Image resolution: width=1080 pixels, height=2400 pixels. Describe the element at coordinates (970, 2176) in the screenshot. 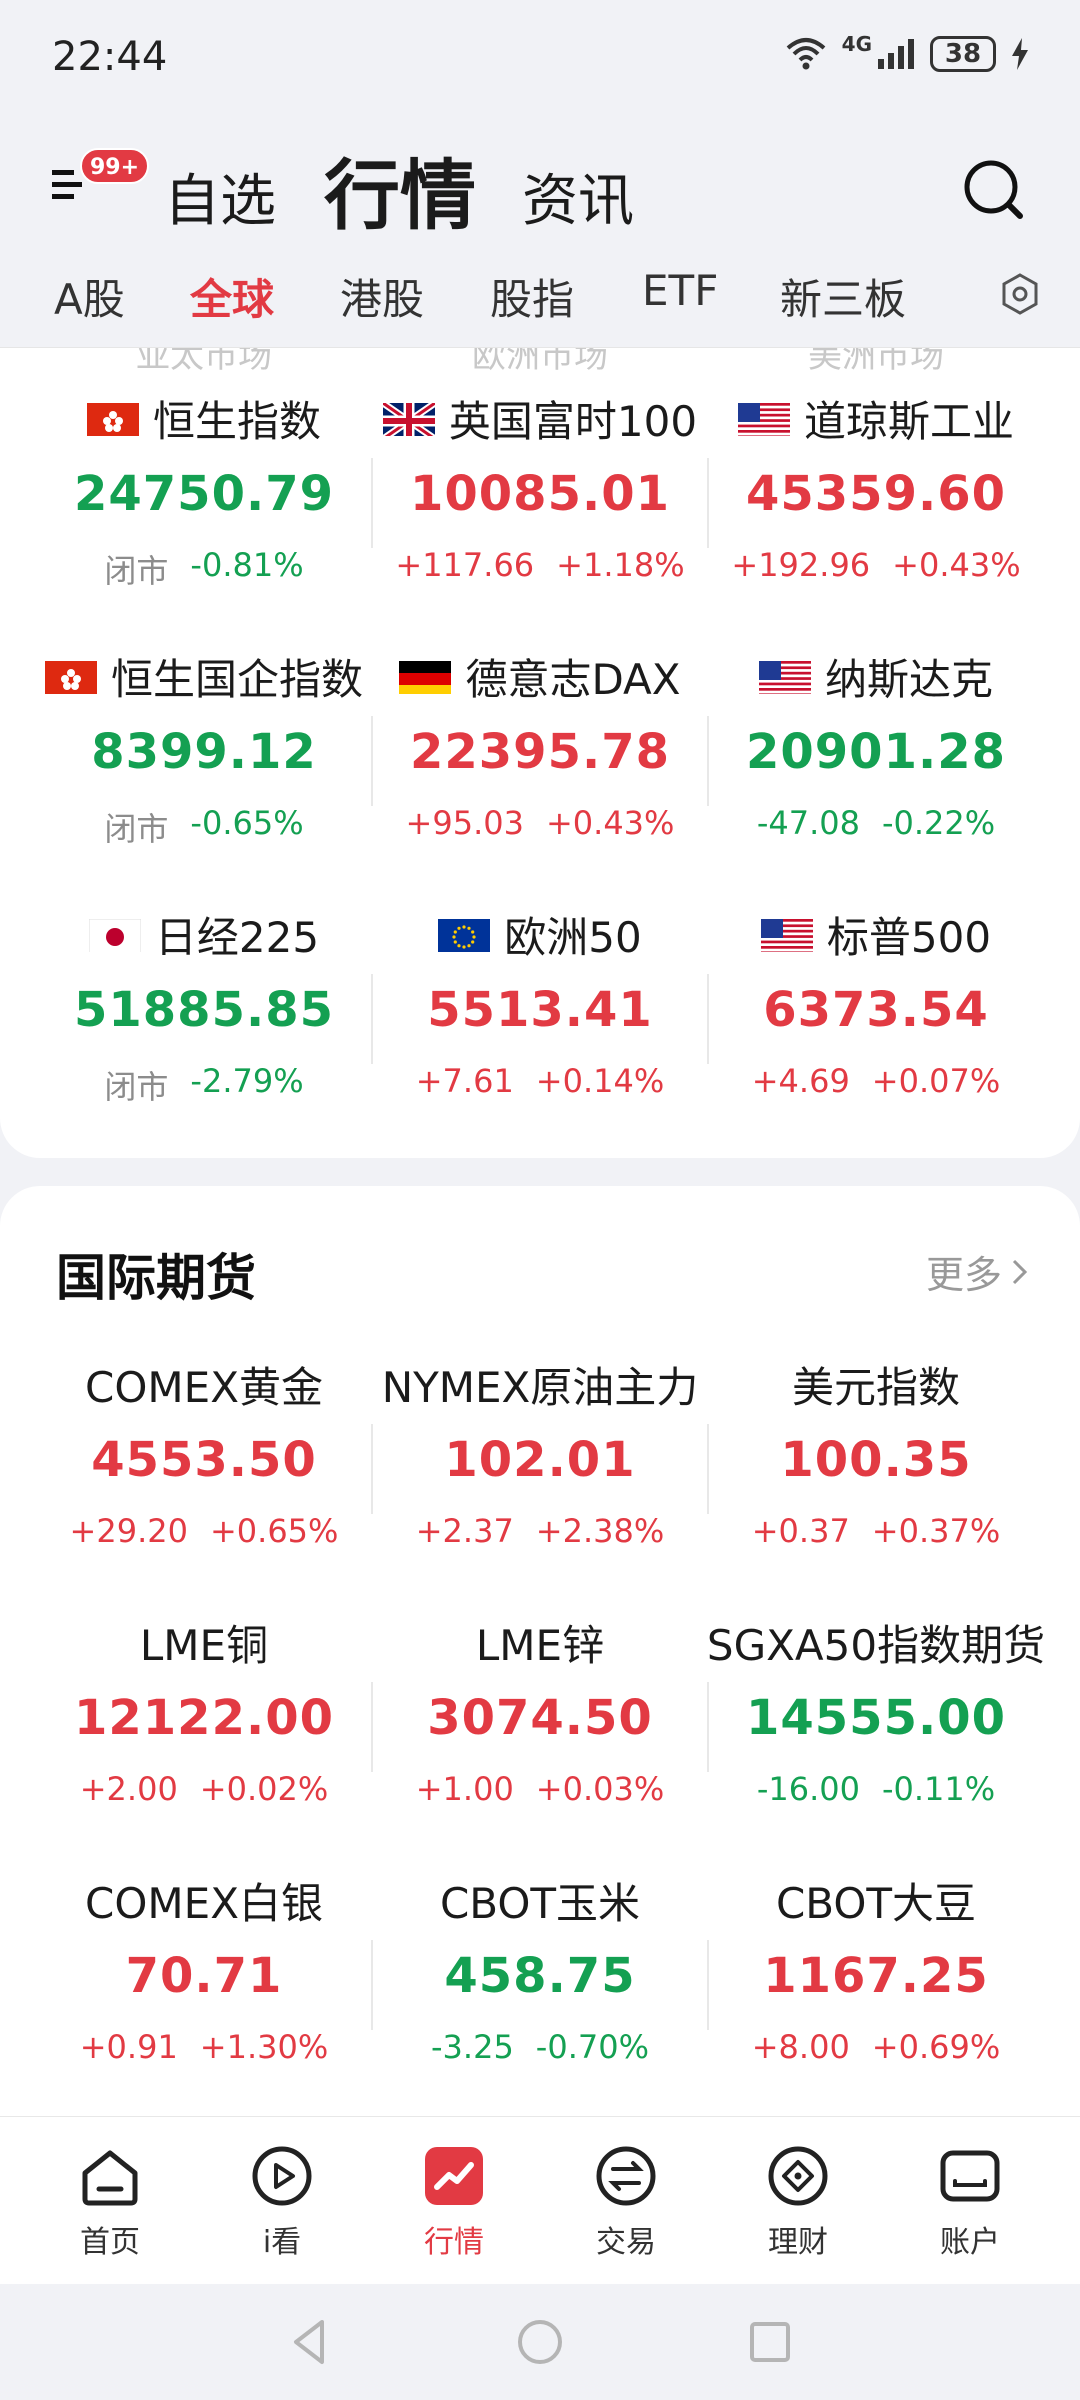

I see `account-icon` at that location.